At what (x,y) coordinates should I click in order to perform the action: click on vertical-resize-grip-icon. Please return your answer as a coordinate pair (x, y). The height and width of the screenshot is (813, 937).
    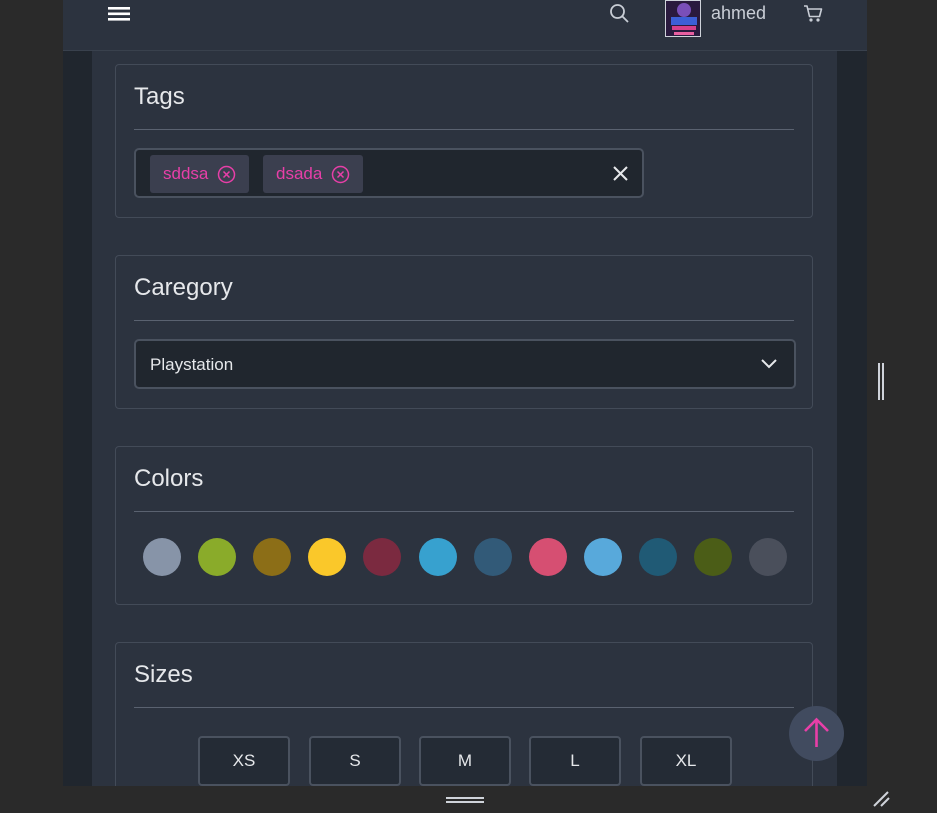
    Looking at the image, I should click on (881, 381).